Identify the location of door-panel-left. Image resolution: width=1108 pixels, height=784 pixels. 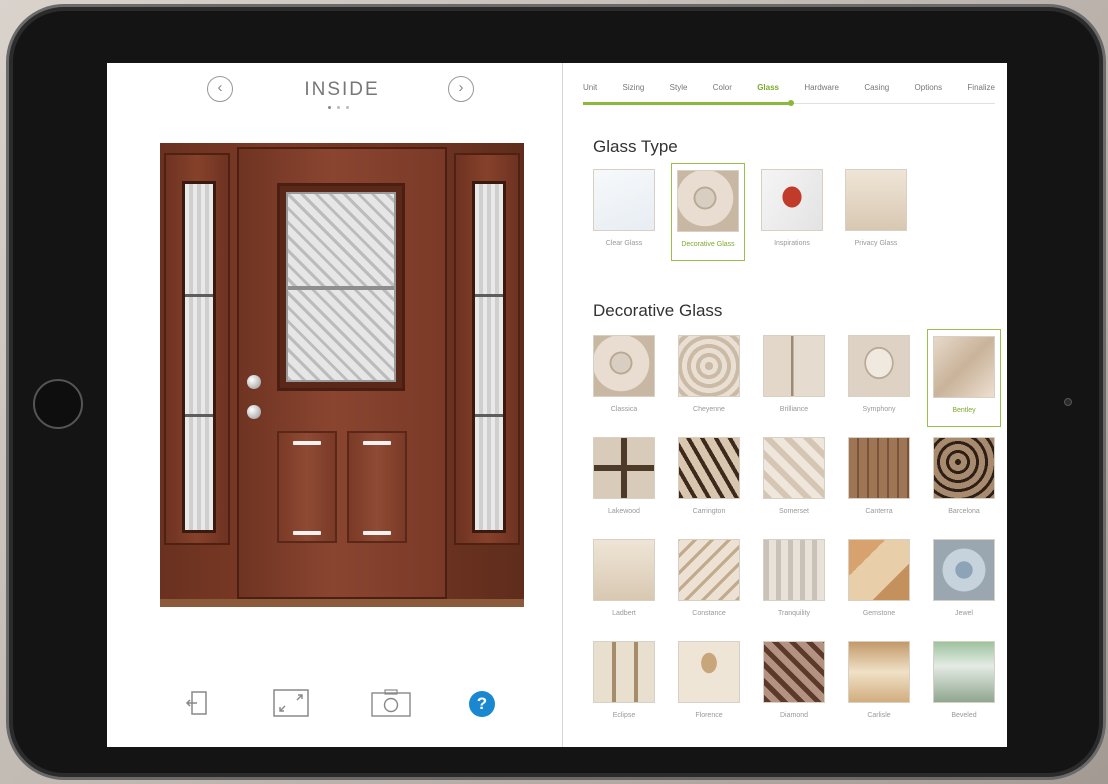
(307, 487).